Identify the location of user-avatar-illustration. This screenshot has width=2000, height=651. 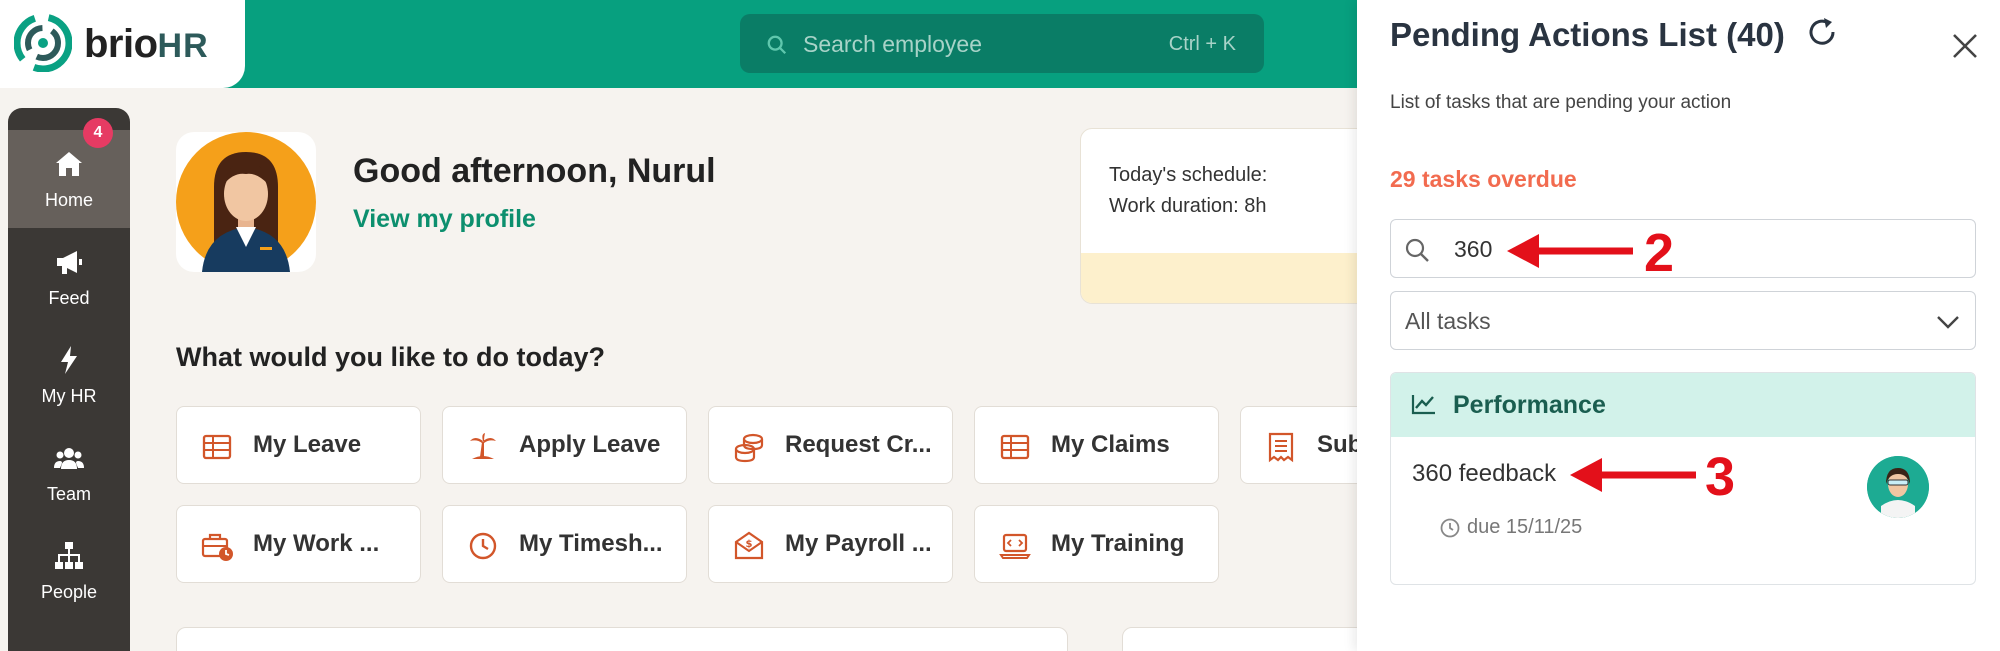
(246, 202).